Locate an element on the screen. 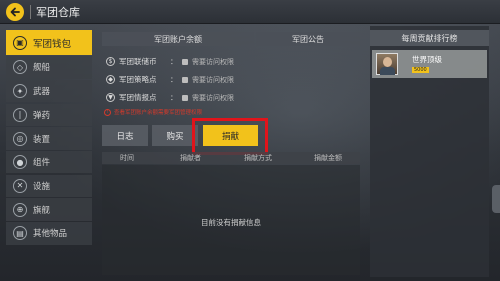  top-bar: 军团仓库 is located at coordinates (250, 12).